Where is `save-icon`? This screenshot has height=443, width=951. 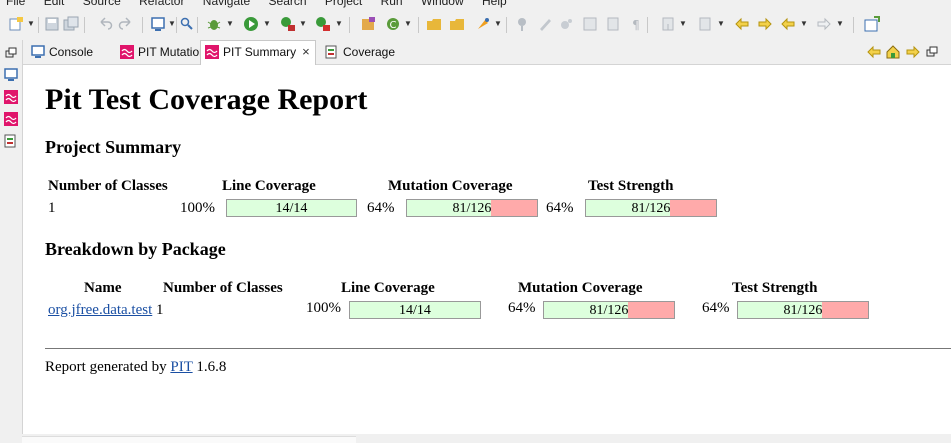 save-icon is located at coordinates (52, 24).